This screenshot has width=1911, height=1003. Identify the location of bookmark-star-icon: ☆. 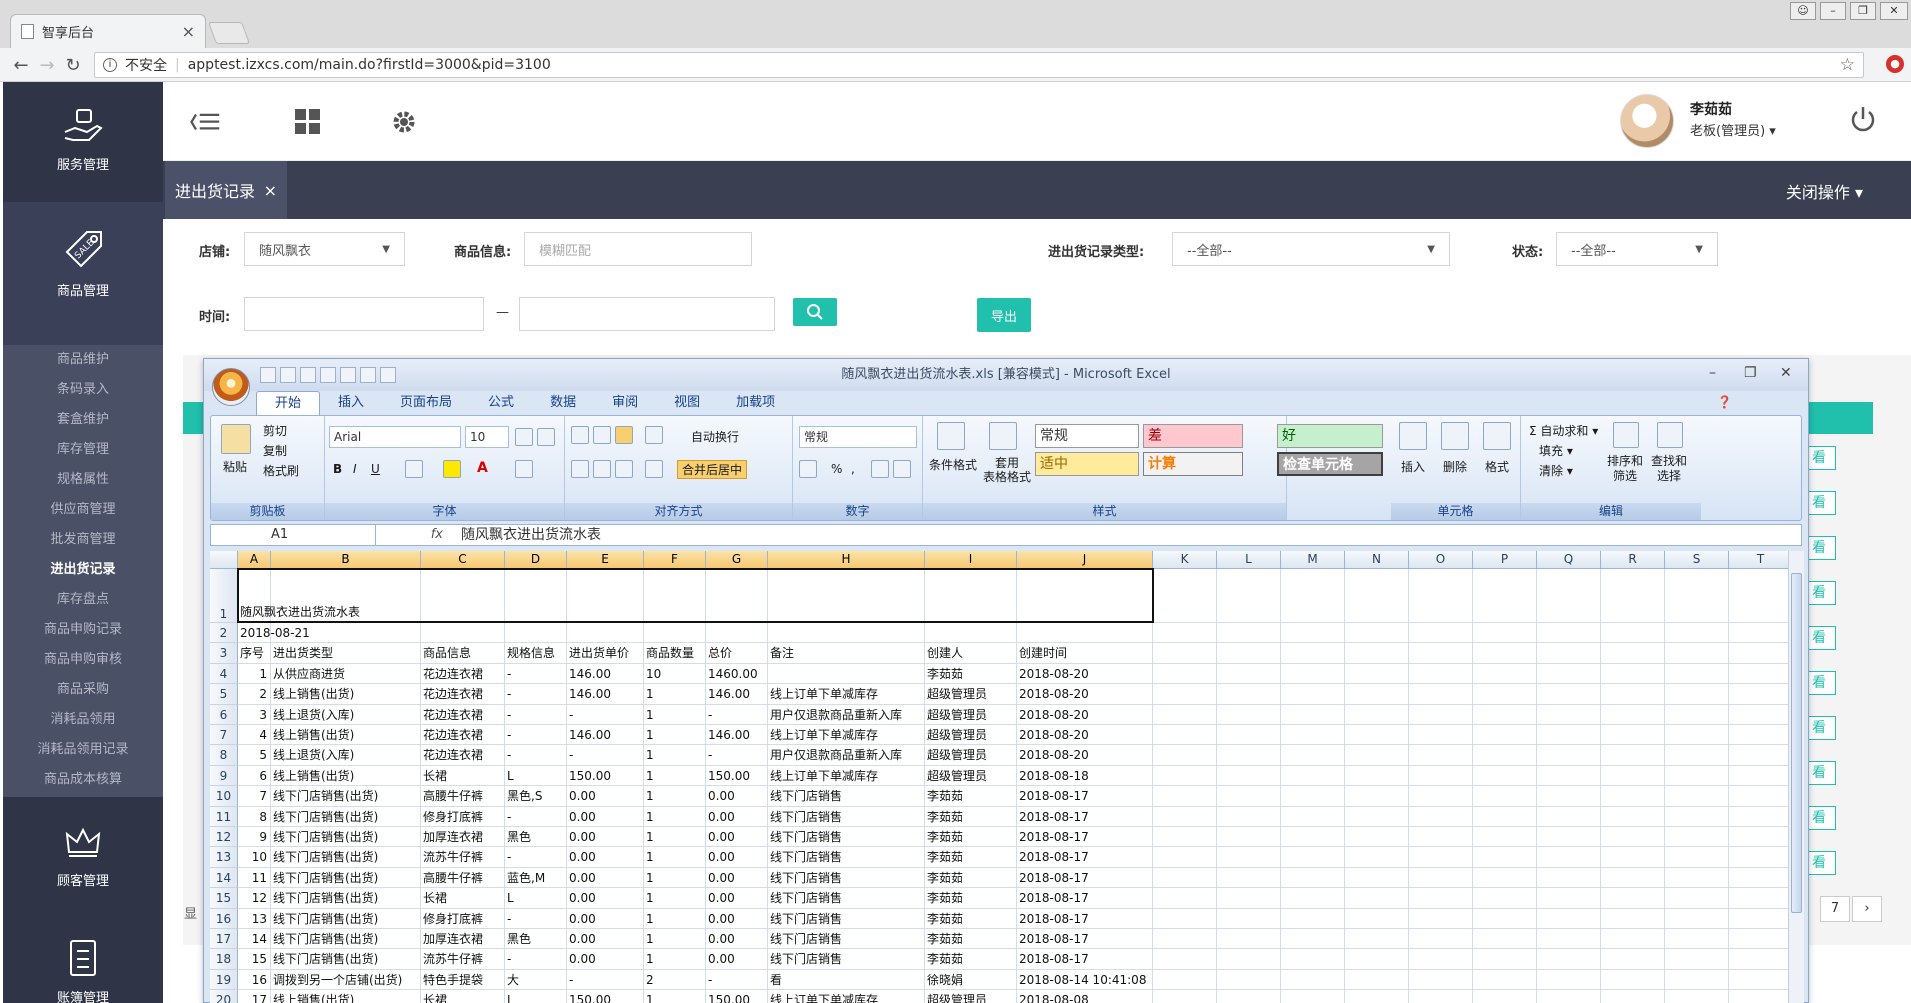
(1847, 65).